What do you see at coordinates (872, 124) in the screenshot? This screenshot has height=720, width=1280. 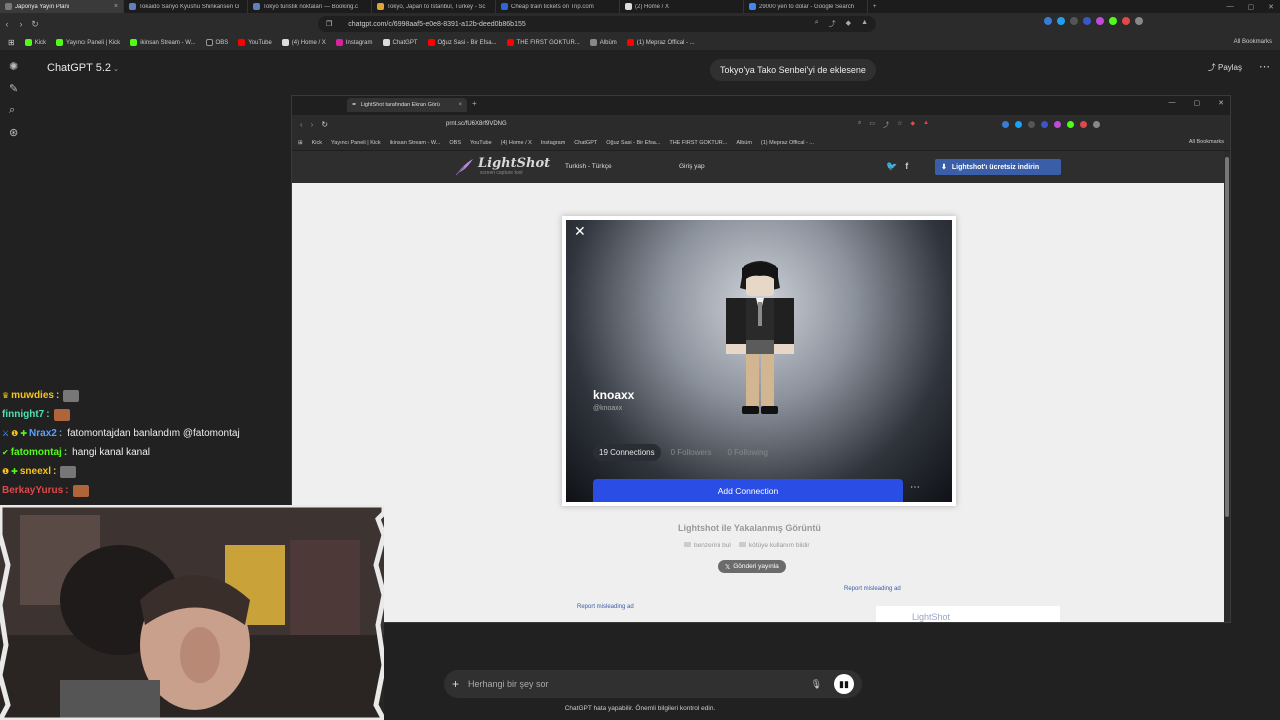 I see `cast-icon: ▭` at bounding box center [872, 124].